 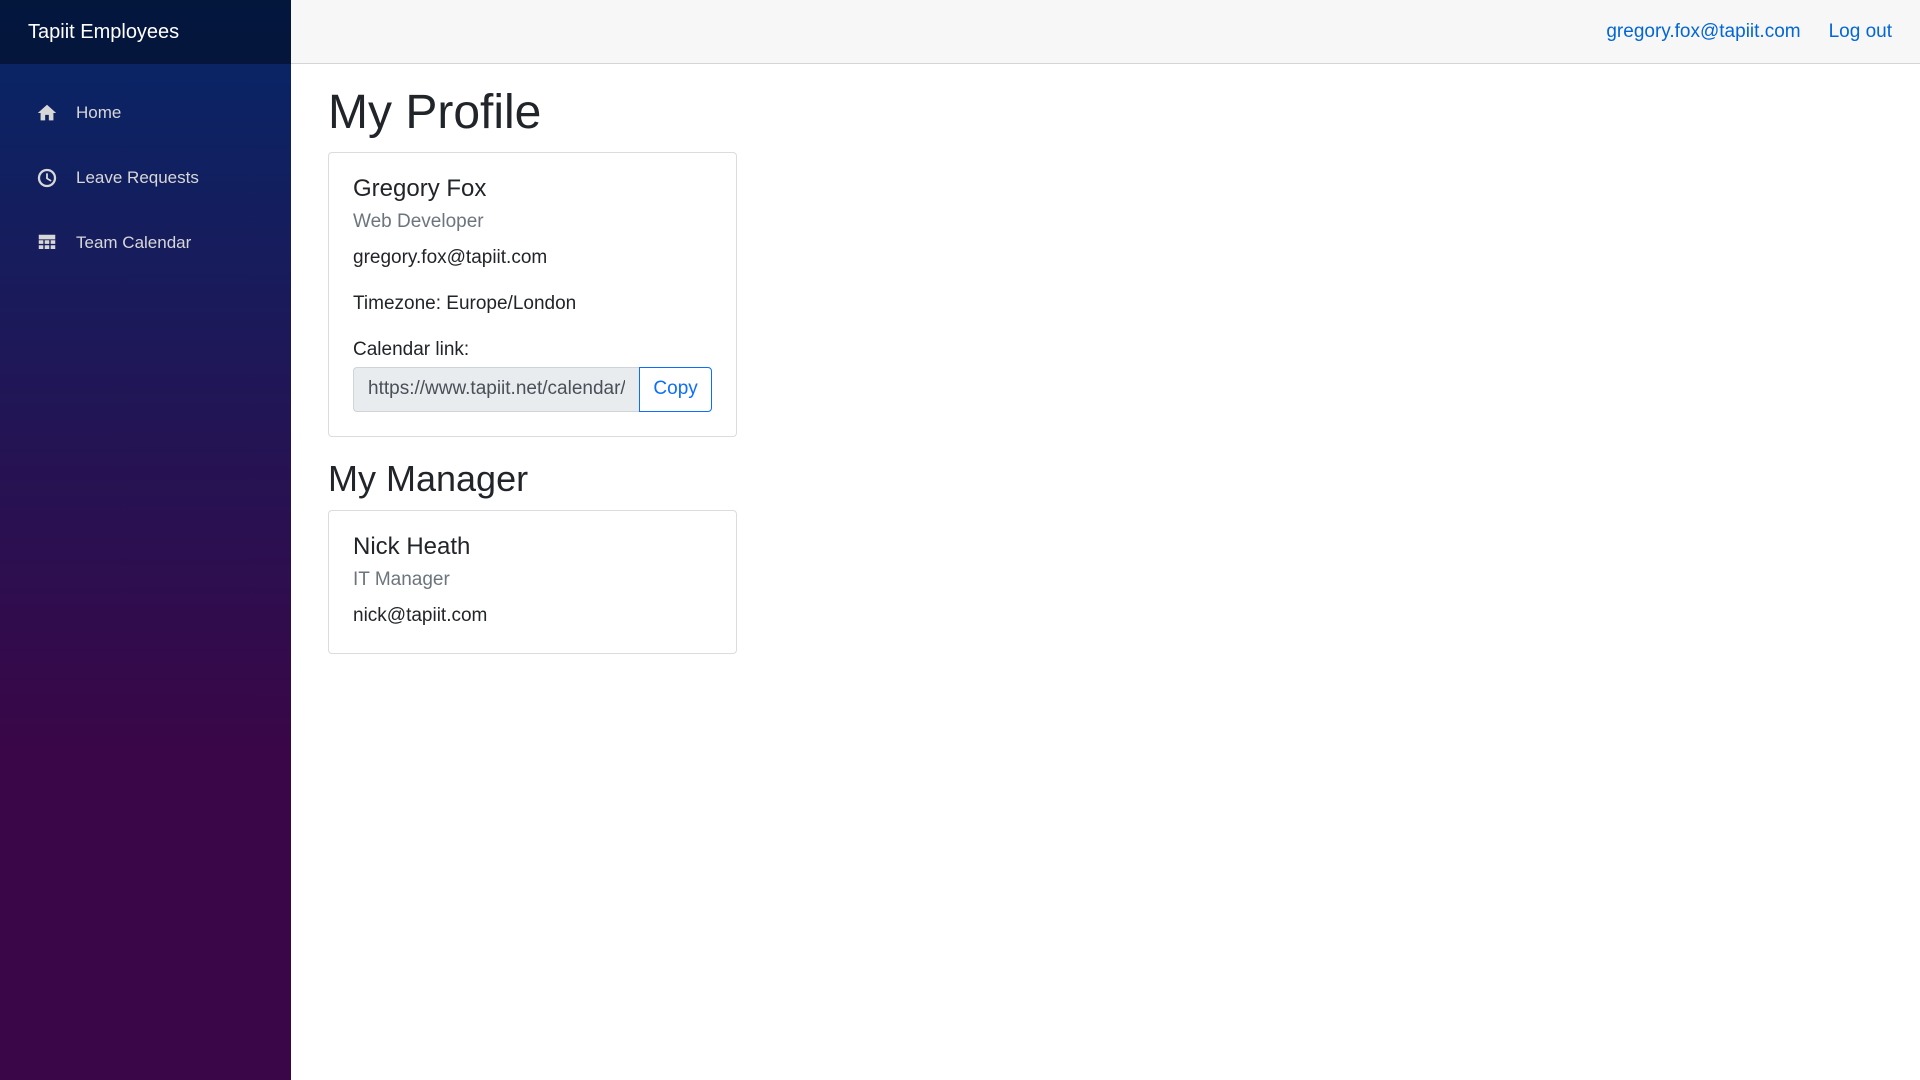 What do you see at coordinates (137, 177) in the screenshot?
I see `sidebar-item-label: Leave Requests` at bounding box center [137, 177].